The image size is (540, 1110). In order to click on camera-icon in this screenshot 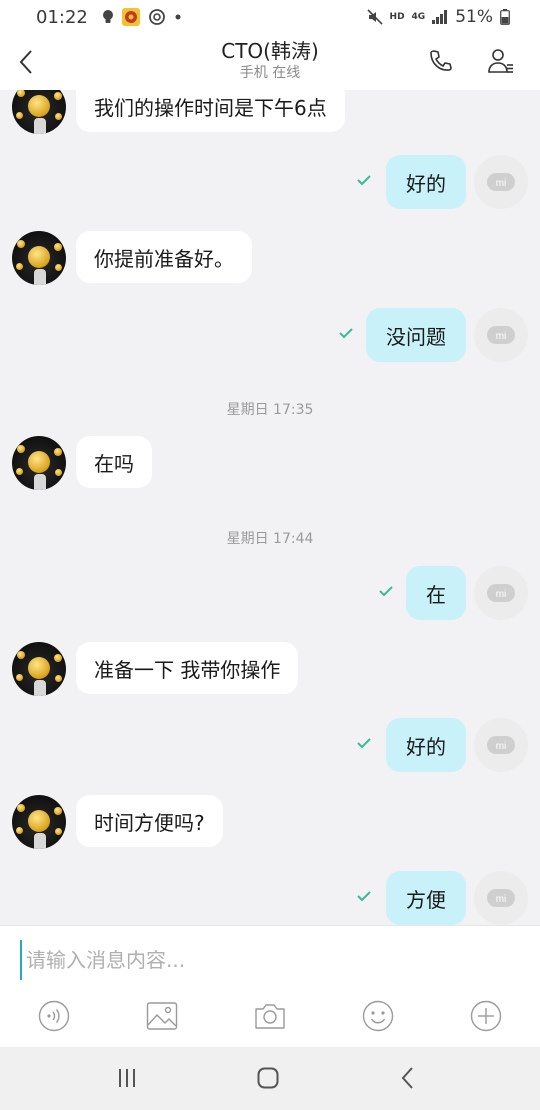, I will do `click(270, 1016)`.